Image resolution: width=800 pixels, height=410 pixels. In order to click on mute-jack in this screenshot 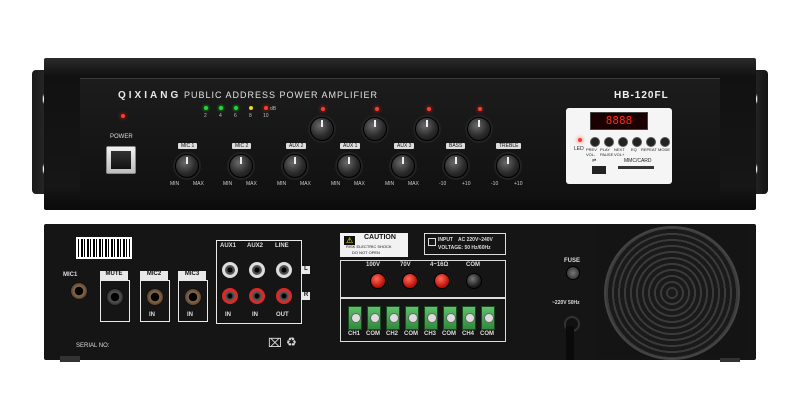, I will do `click(115, 297)`.